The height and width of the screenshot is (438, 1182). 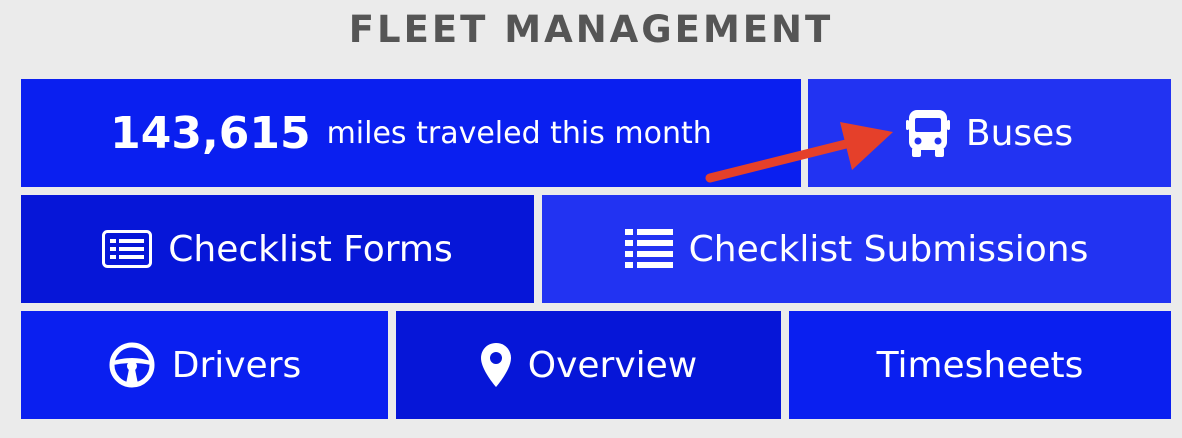 What do you see at coordinates (591, 29) in the screenshot?
I see `page-title: FLEET MANAGEMENT` at bounding box center [591, 29].